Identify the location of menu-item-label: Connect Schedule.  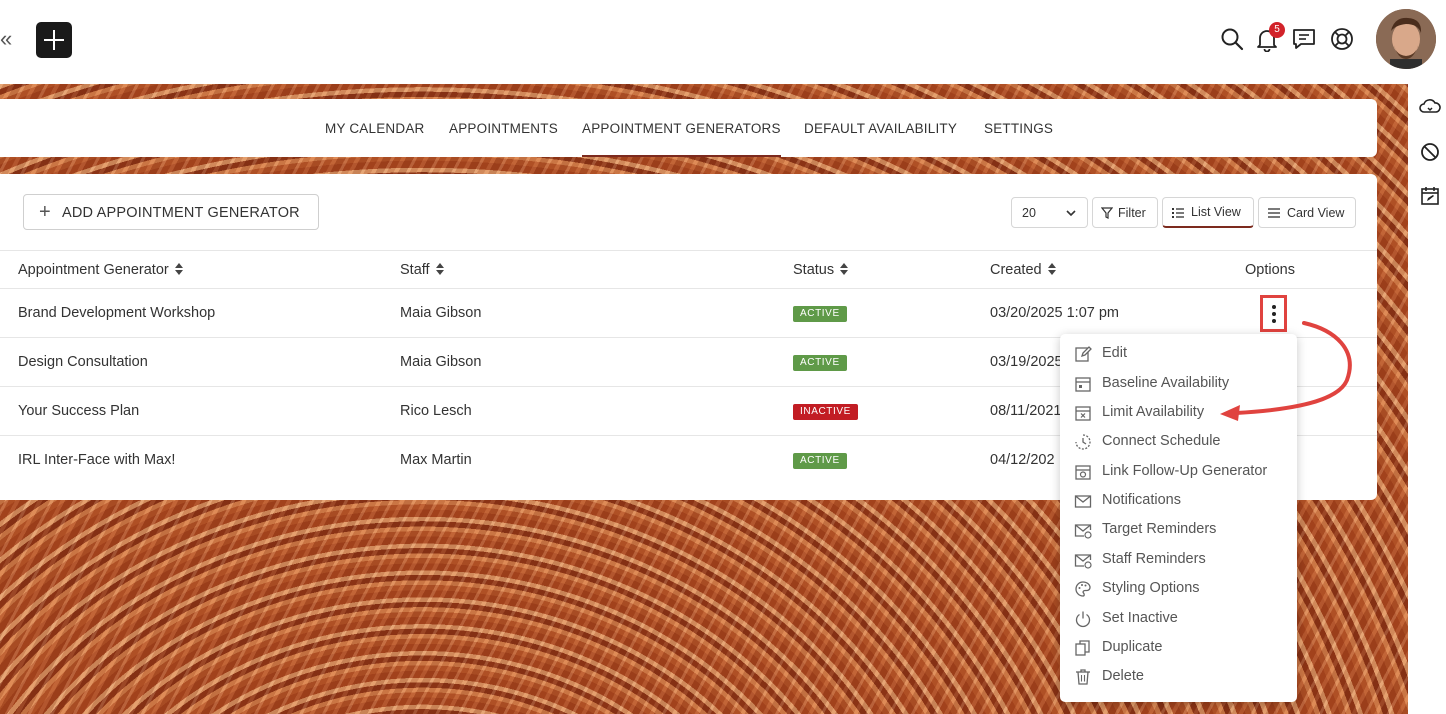
(1161, 441).